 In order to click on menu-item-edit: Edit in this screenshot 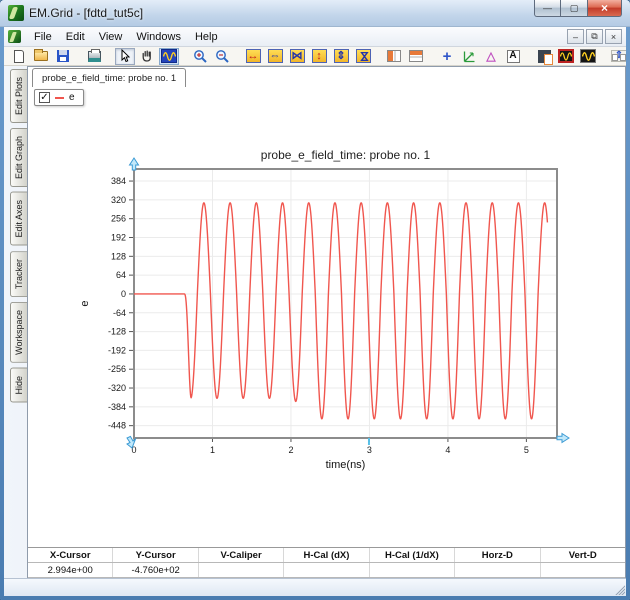, I will do `click(75, 37)`.